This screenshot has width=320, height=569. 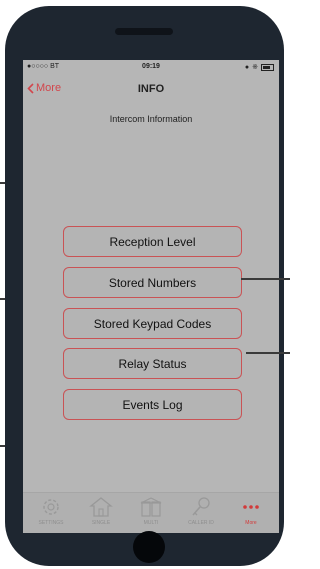 I want to click on tab-label: More, so click(x=251, y=523).